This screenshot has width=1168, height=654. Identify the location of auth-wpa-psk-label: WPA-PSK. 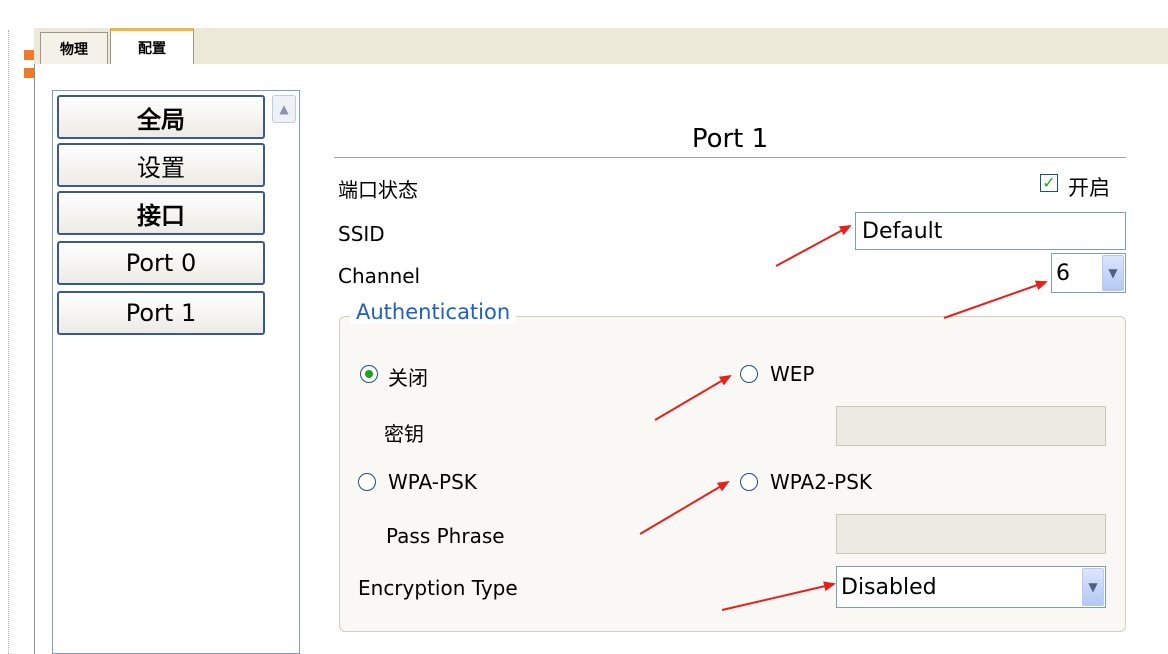
(432, 482).